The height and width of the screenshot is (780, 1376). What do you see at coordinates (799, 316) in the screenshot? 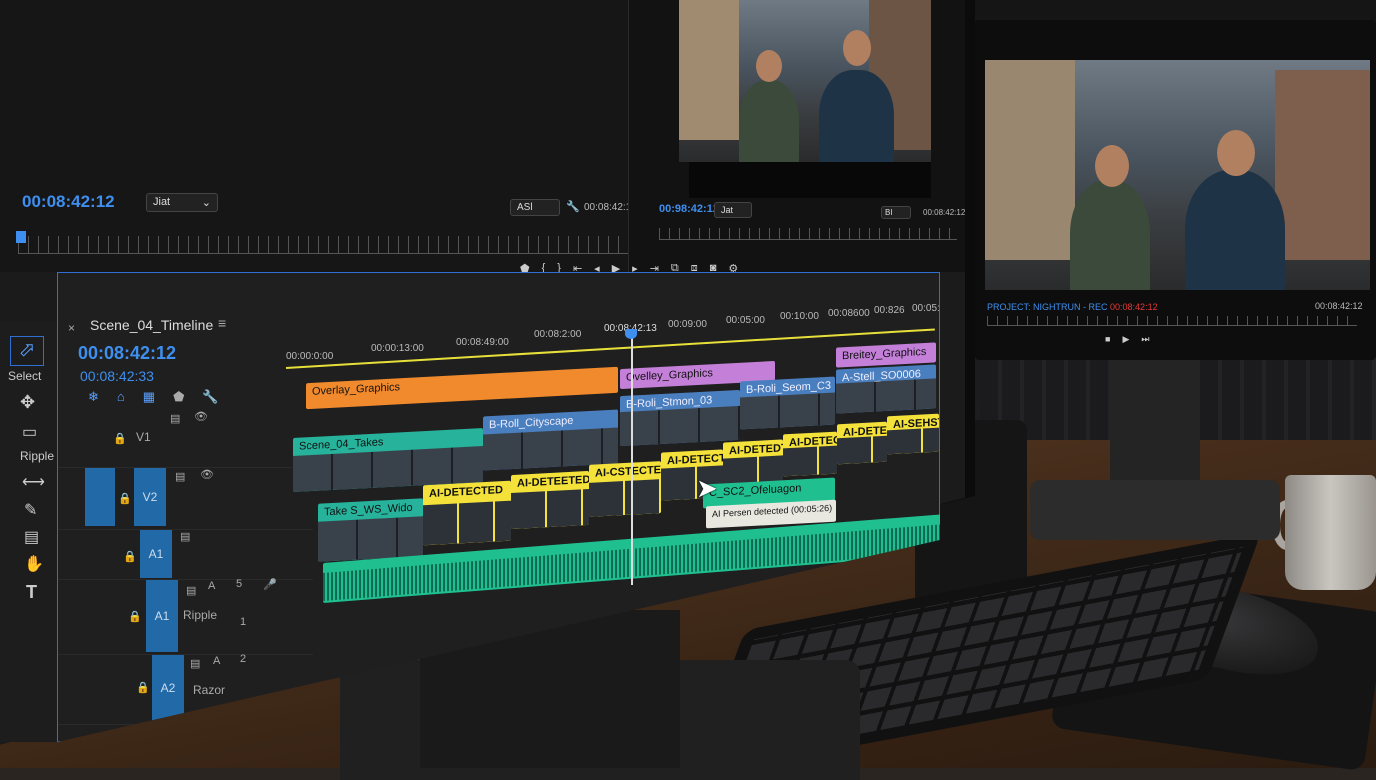
I see `ruler-label: 00:10:00` at bounding box center [799, 316].